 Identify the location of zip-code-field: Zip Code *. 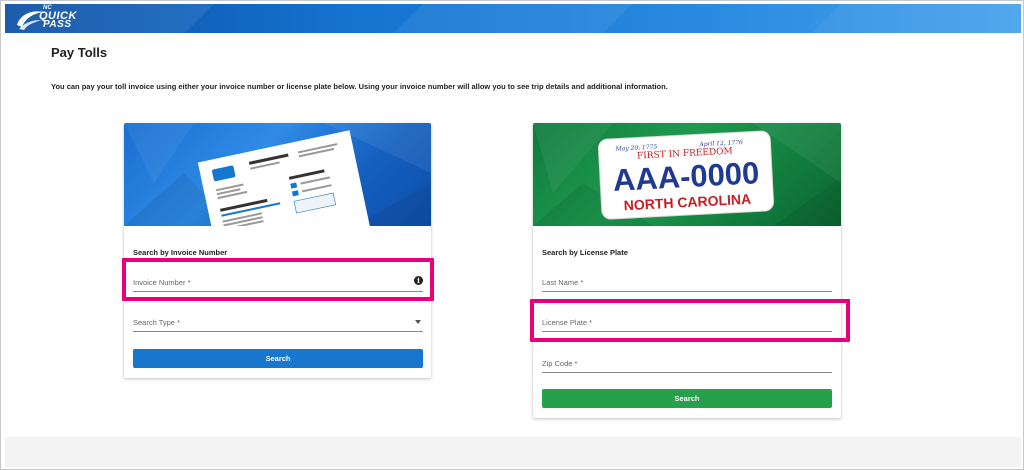
(687, 362).